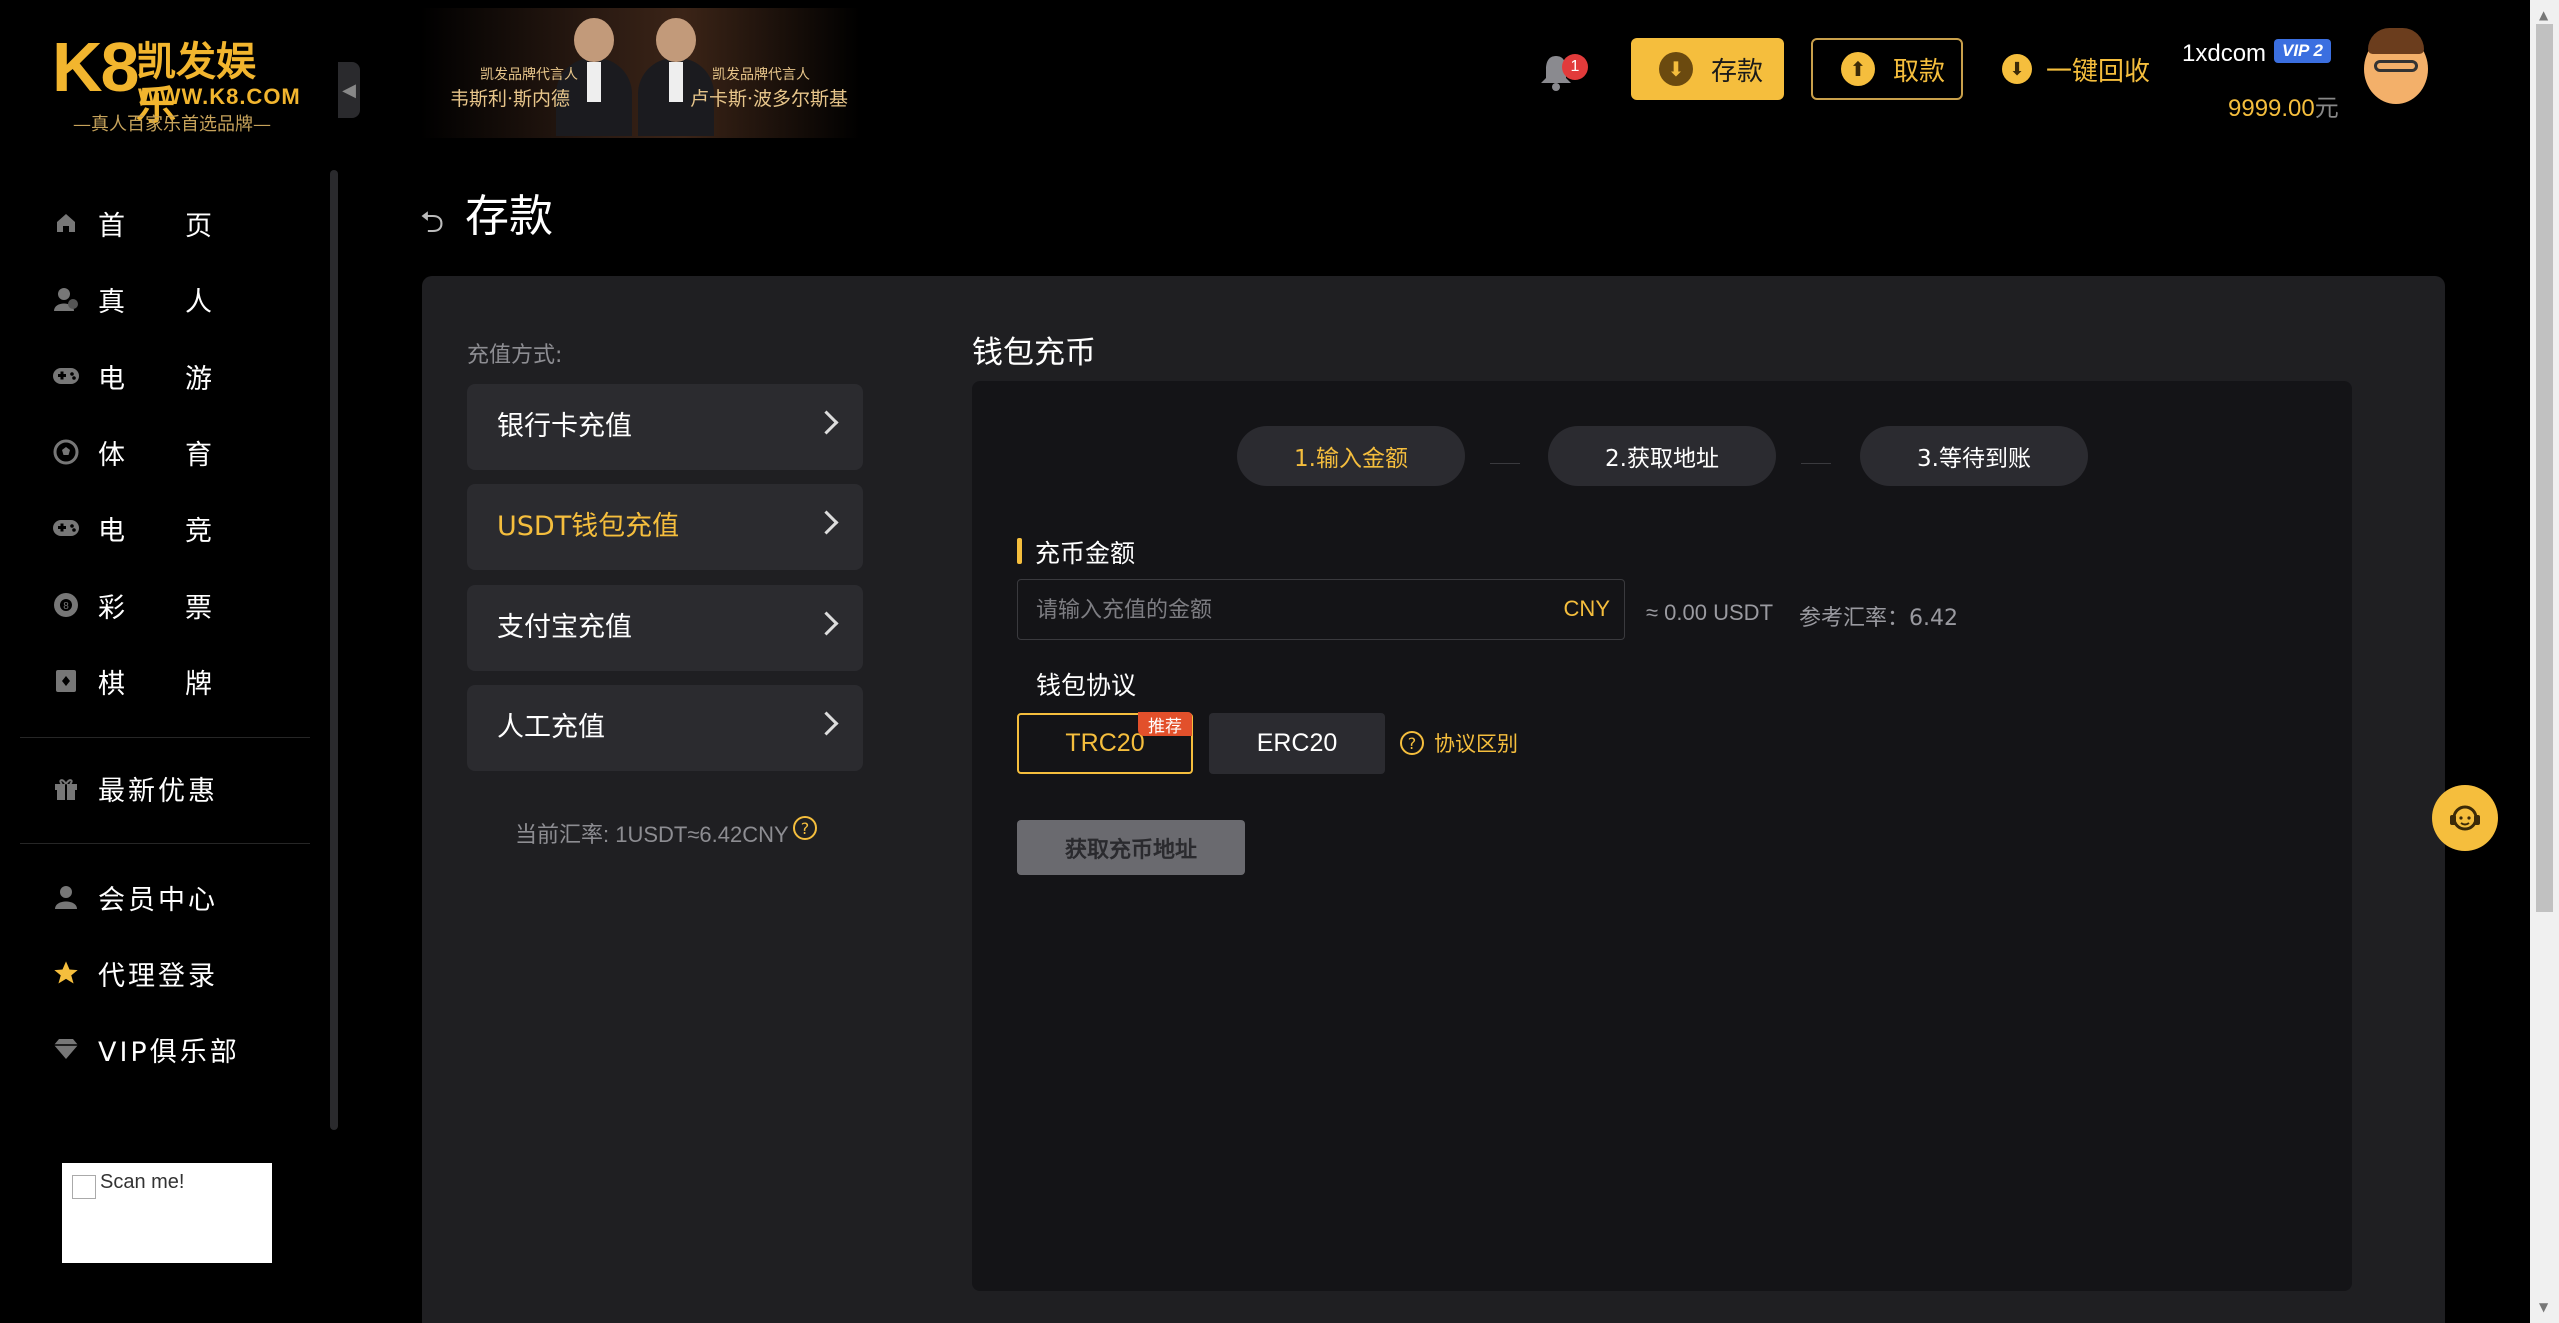  I want to click on method-label-text: 人工充值, so click(551, 727).